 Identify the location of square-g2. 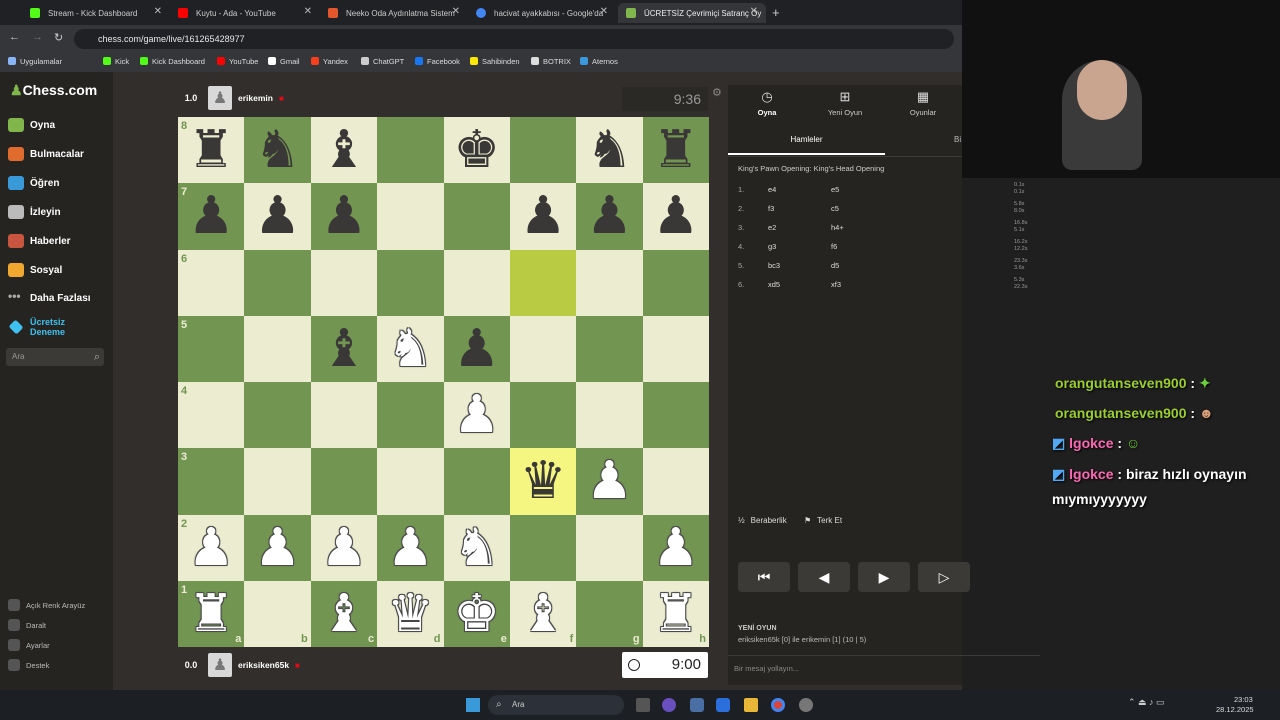
(609, 547).